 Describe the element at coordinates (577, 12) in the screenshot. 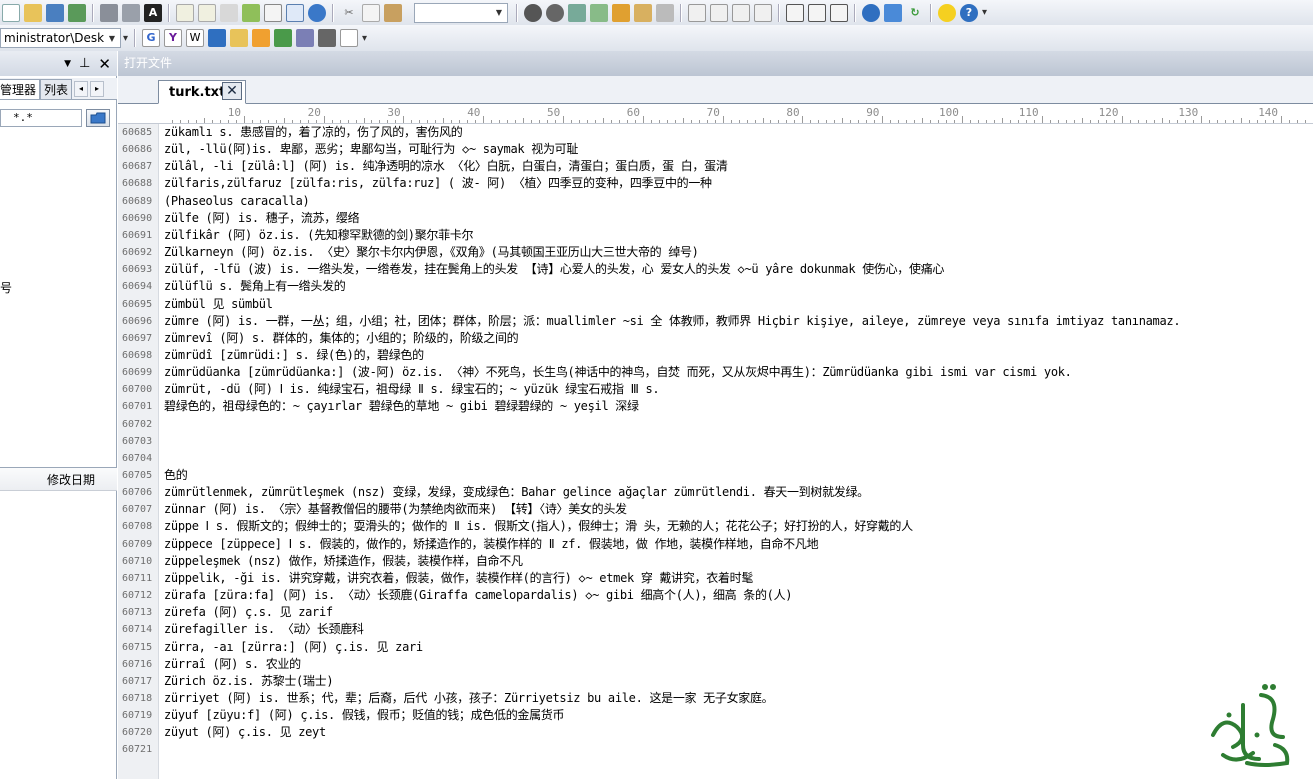

I see `replace-icon` at that location.